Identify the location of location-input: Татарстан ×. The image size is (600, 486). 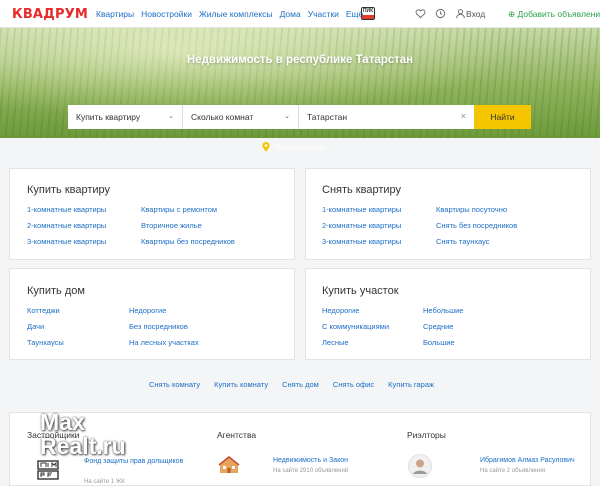
(386, 117).